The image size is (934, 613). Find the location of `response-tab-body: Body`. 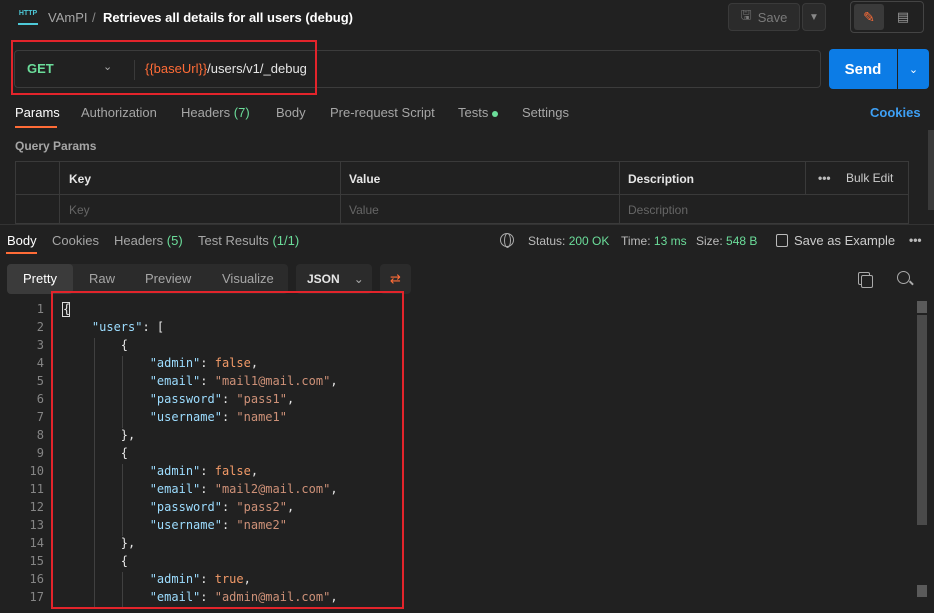

response-tab-body: Body is located at coordinates (22, 240).